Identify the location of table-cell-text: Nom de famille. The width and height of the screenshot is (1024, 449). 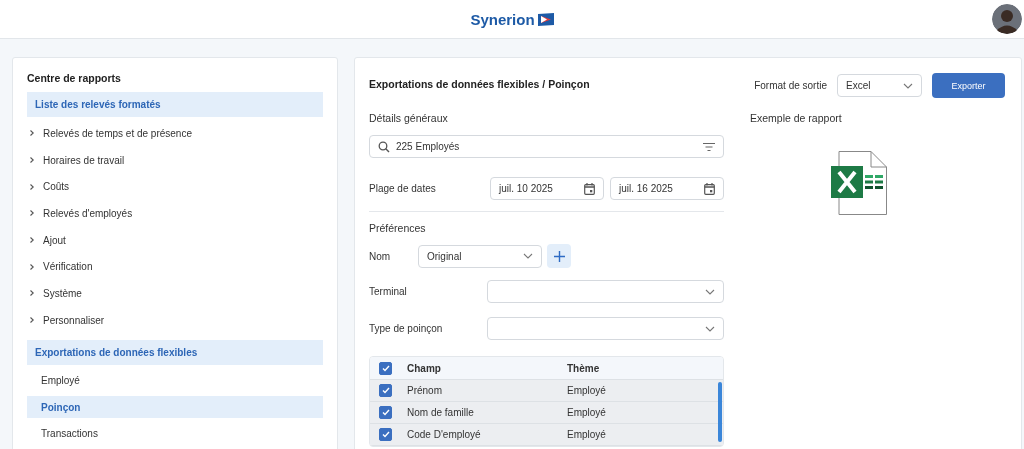
(441, 412).